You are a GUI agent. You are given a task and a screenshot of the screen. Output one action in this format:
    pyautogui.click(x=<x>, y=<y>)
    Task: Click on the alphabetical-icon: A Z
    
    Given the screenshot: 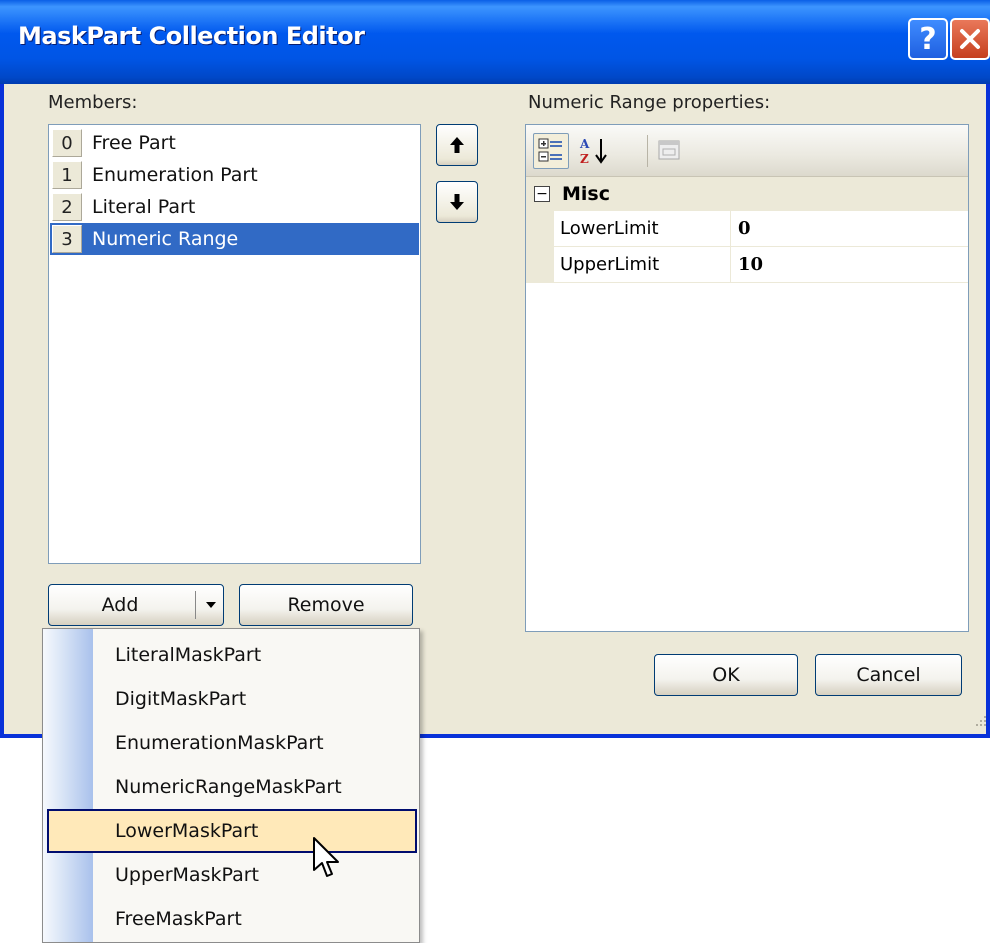 What is the action you would take?
    pyautogui.click(x=593, y=151)
    